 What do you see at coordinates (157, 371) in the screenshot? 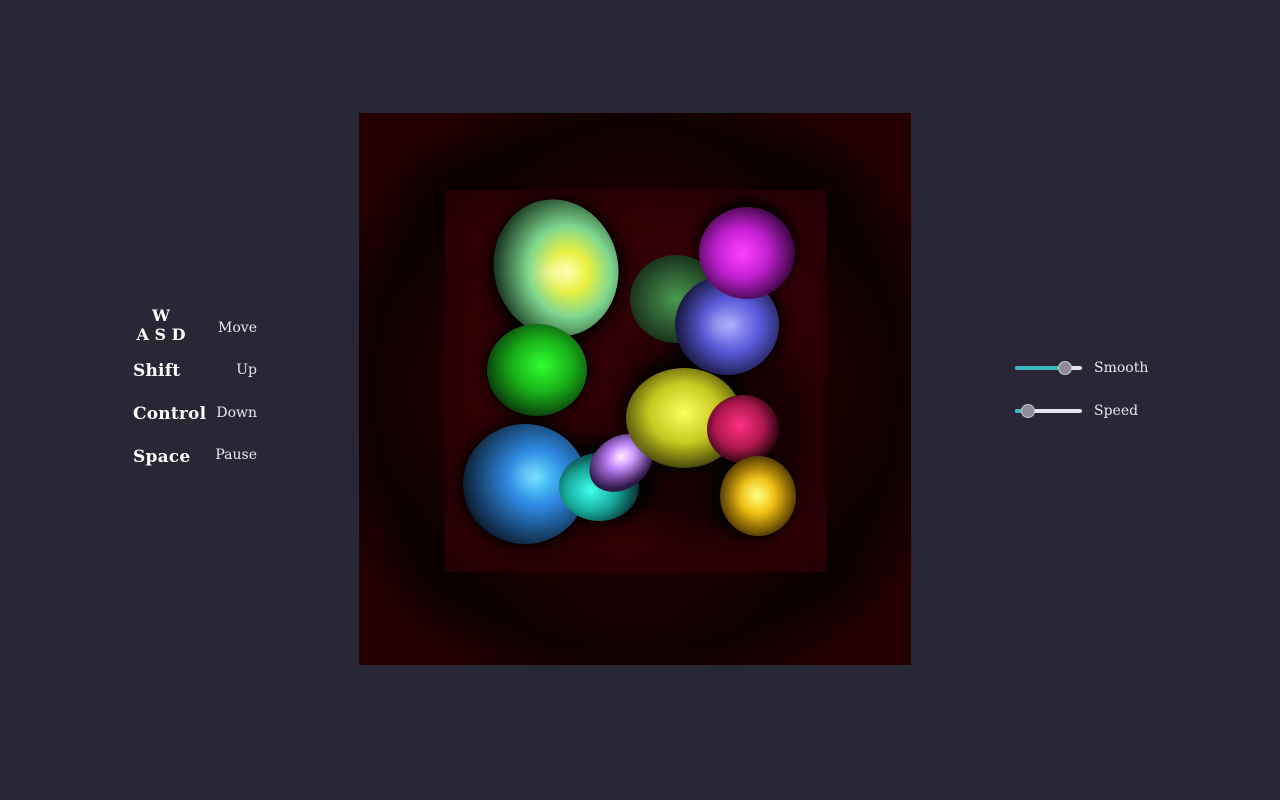
I see `key-shift: Shift` at bounding box center [157, 371].